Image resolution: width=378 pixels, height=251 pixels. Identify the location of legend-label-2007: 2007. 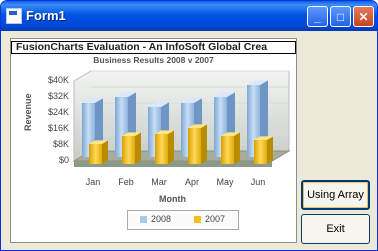
(215, 219).